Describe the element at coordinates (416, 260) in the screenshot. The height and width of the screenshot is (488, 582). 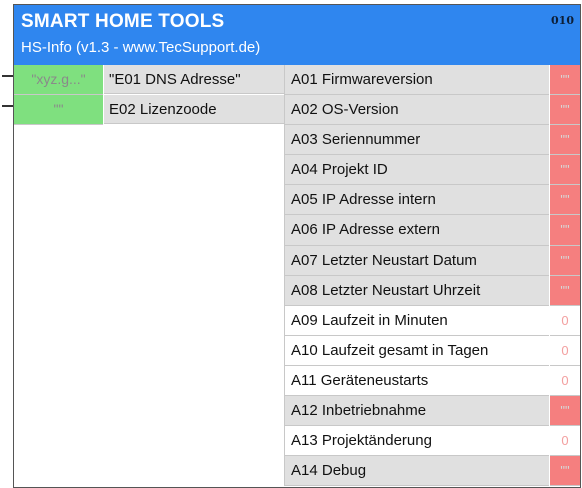
I see `output-label: A07 Letzter Neustart Datum` at that location.